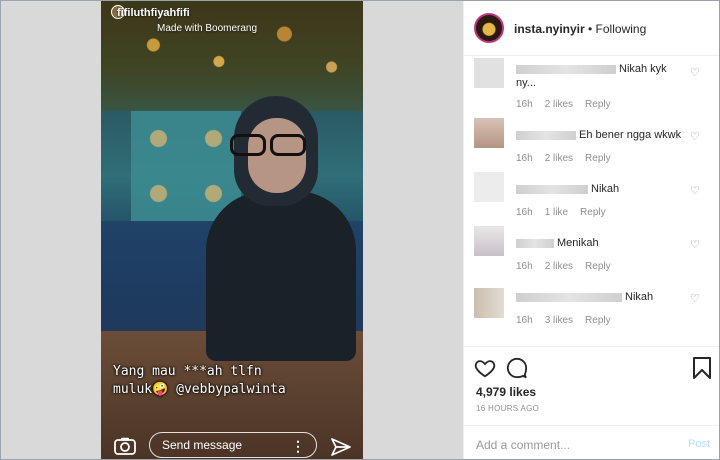 Image resolution: width=720 pixels, height=460 pixels. I want to click on story-subtitle: Made with Boomerang, so click(207, 28).